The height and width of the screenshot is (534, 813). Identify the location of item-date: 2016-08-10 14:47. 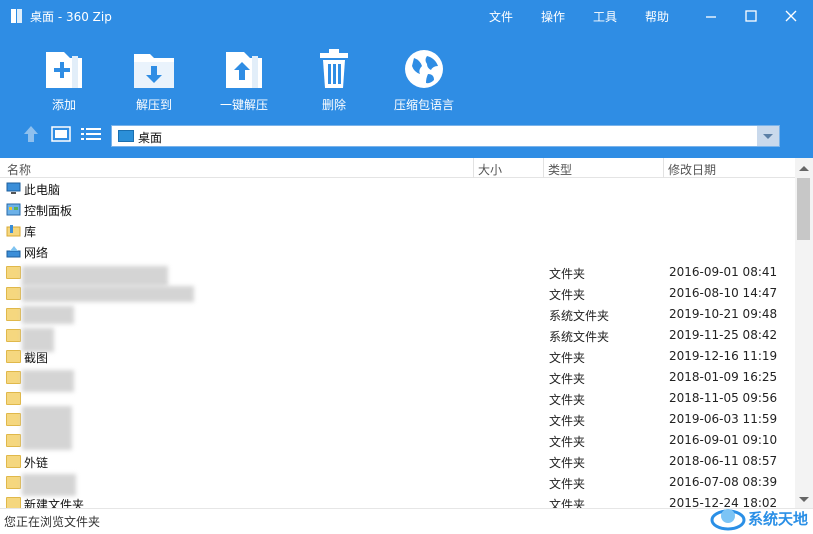
(723, 293).